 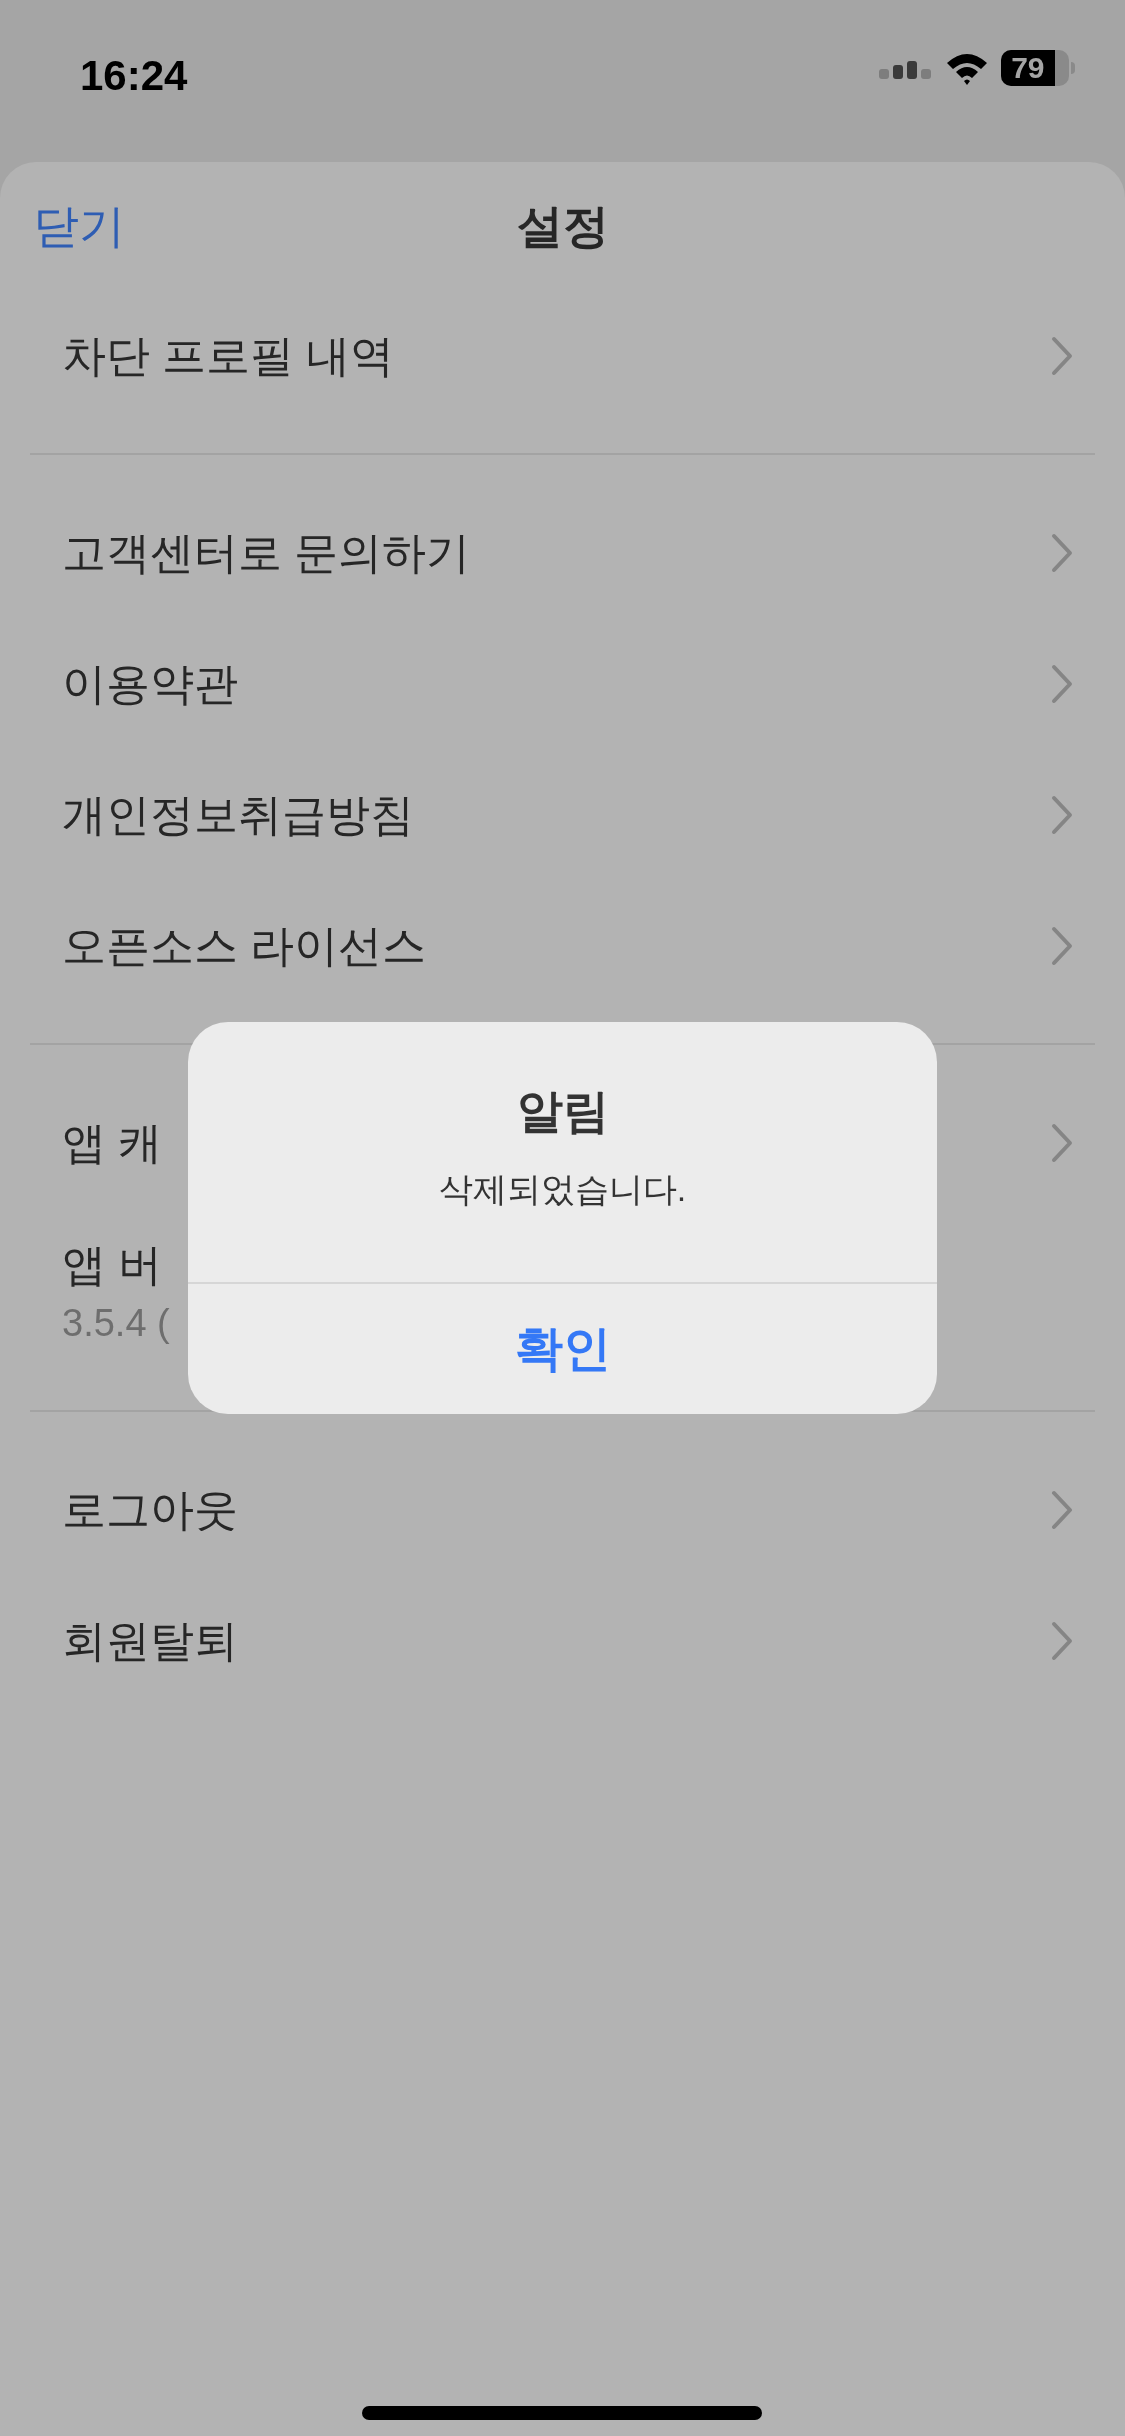 What do you see at coordinates (244, 945) in the screenshot?
I see `row-label: 오픈소스 라이선스` at bounding box center [244, 945].